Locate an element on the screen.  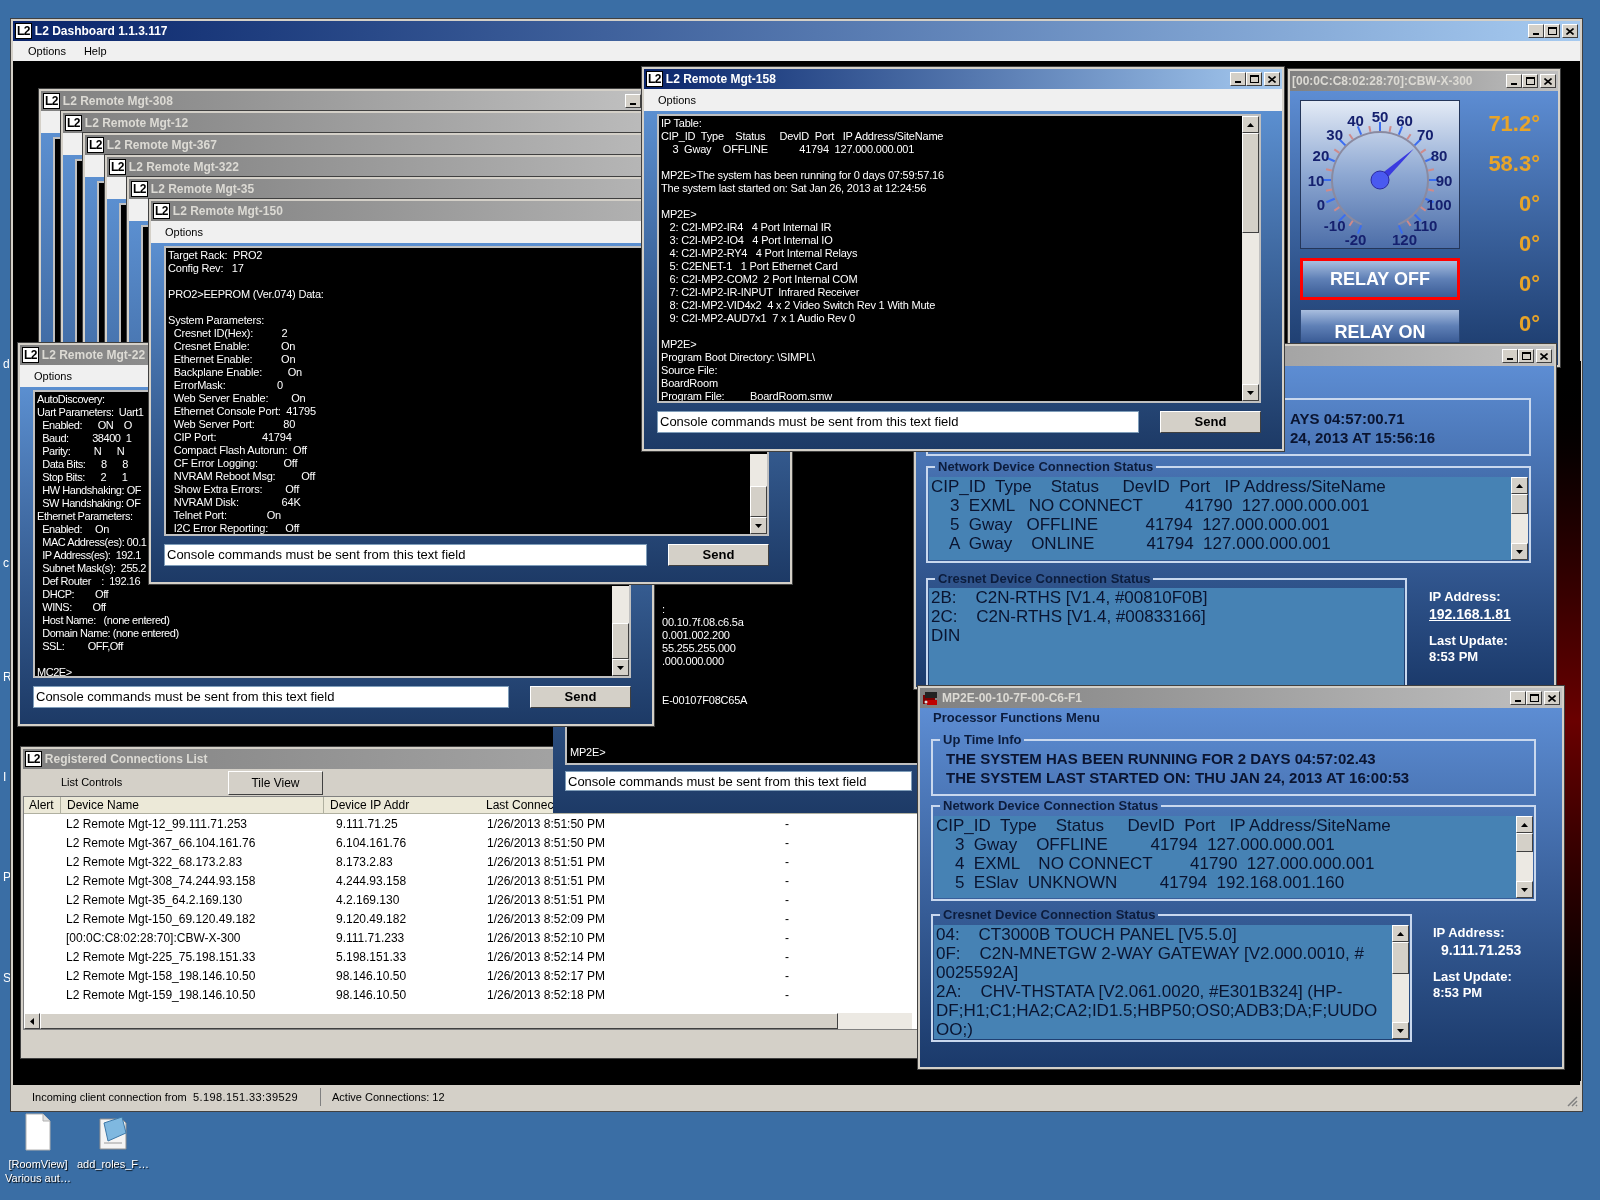
close-icon is located at coordinates (1272, 79).